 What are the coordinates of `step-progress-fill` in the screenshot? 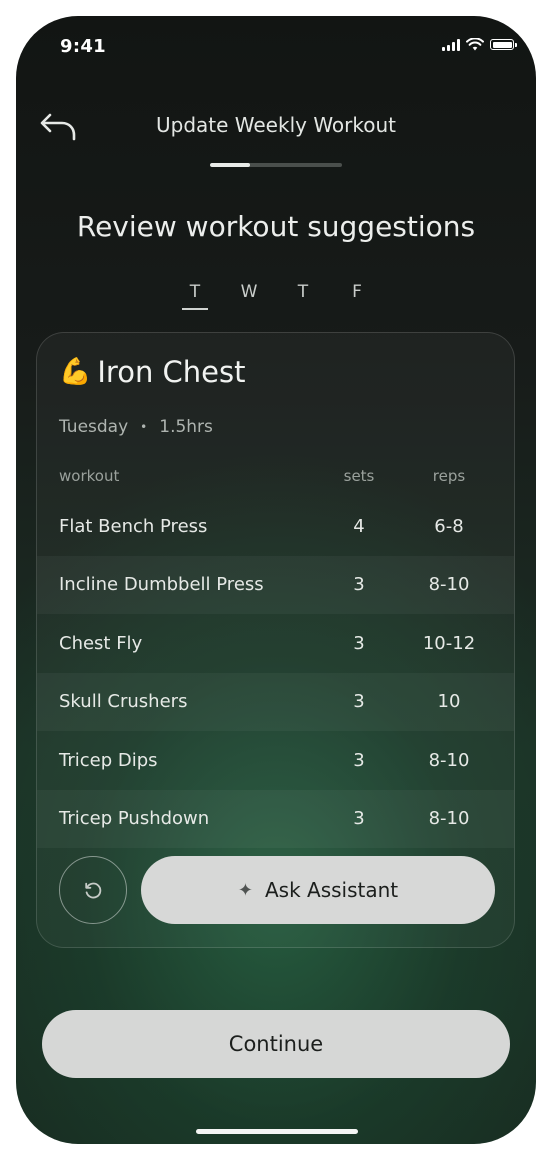 It's located at (230, 165).